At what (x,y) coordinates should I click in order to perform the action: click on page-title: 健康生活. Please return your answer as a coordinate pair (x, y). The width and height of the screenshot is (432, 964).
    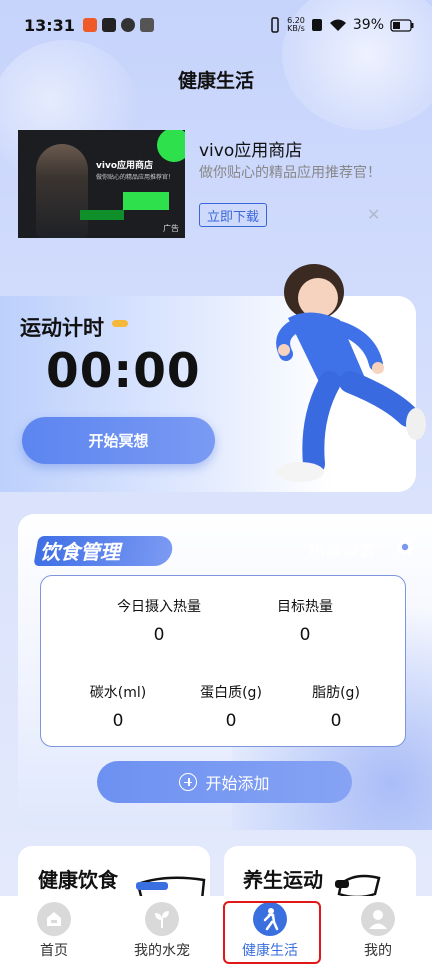
    Looking at the image, I should click on (215, 81).